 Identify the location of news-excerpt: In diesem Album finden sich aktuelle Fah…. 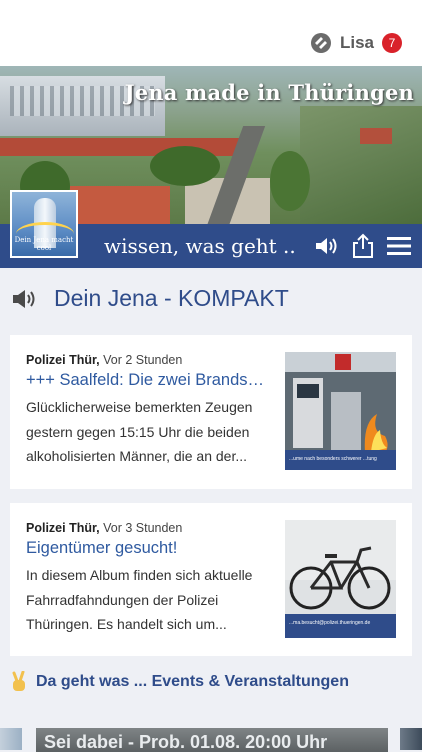
(139, 599).